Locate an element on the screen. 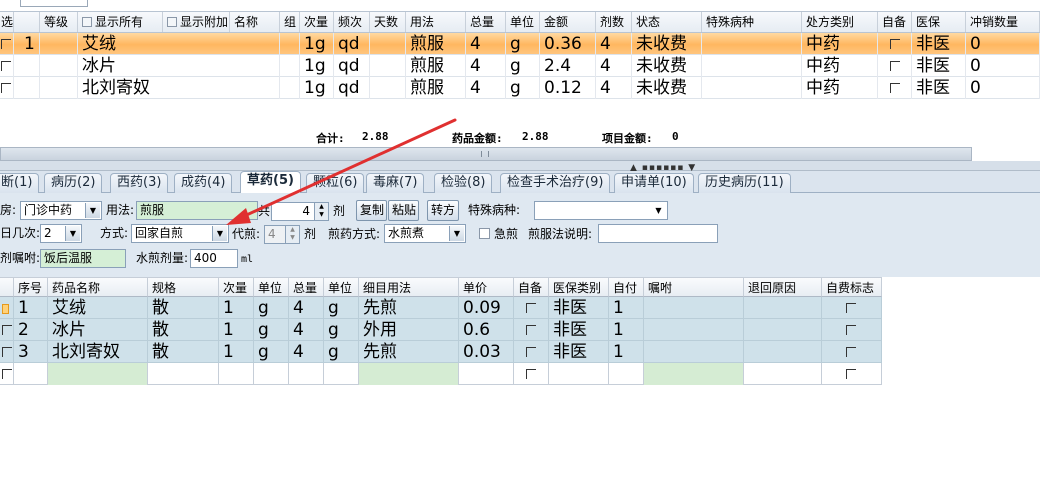 The height and width of the screenshot is (477, 1040). bcol-total-unit: 单位 is located at coordinates (341, 287).